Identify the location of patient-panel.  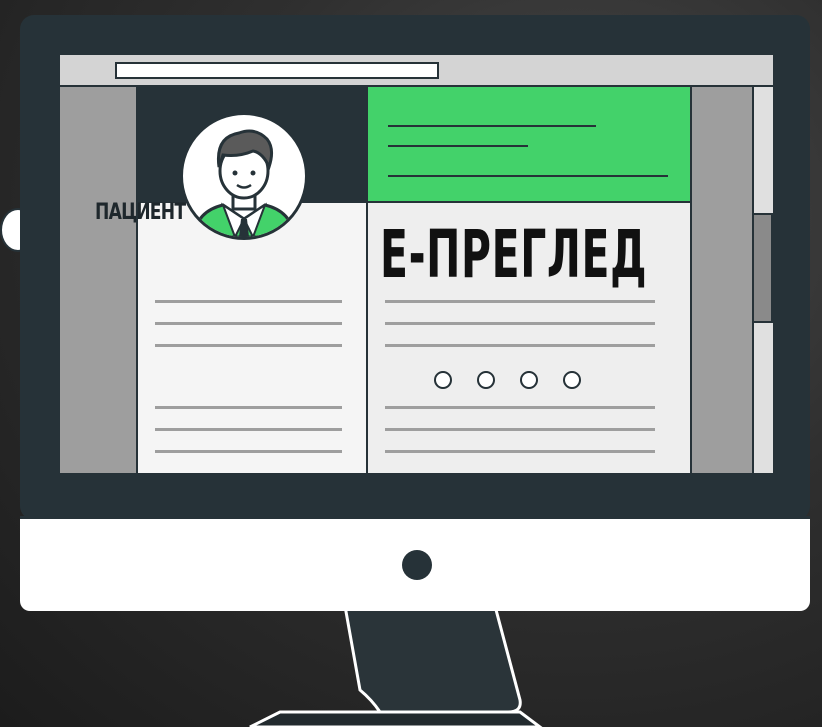
(253, 338).